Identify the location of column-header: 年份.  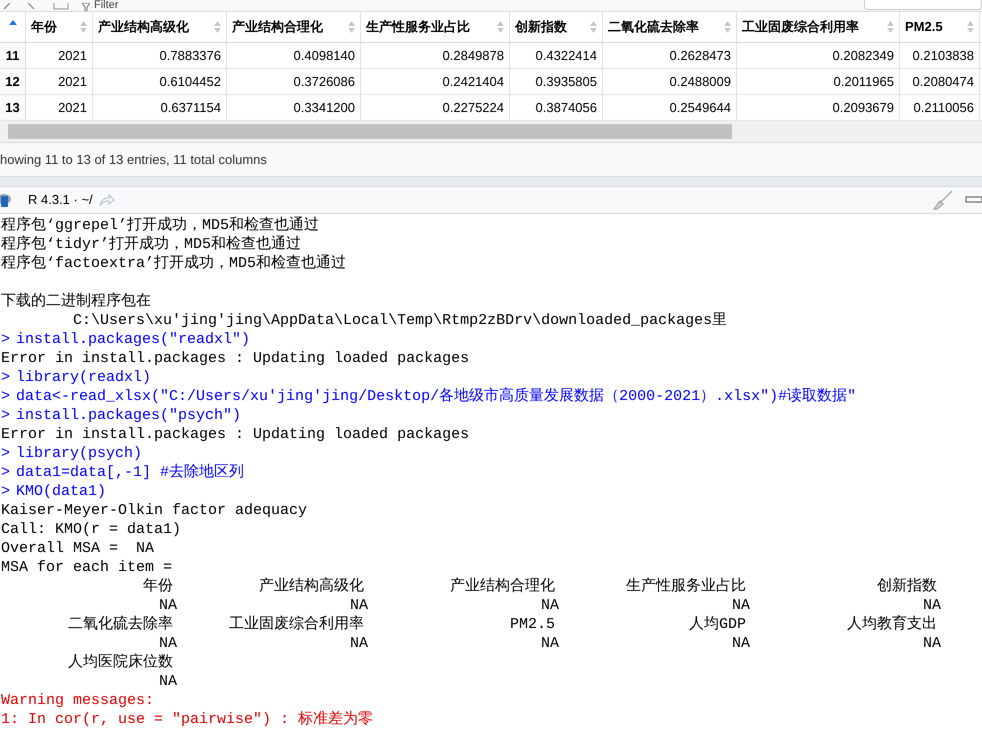
(59, 27).